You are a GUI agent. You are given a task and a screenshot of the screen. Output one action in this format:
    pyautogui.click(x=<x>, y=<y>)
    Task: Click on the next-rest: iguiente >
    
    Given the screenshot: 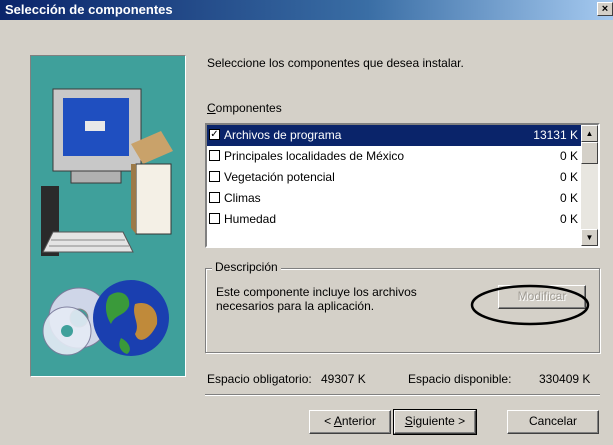 What is the action you would take?
    pyautogui.click(x=439, y=421)
    